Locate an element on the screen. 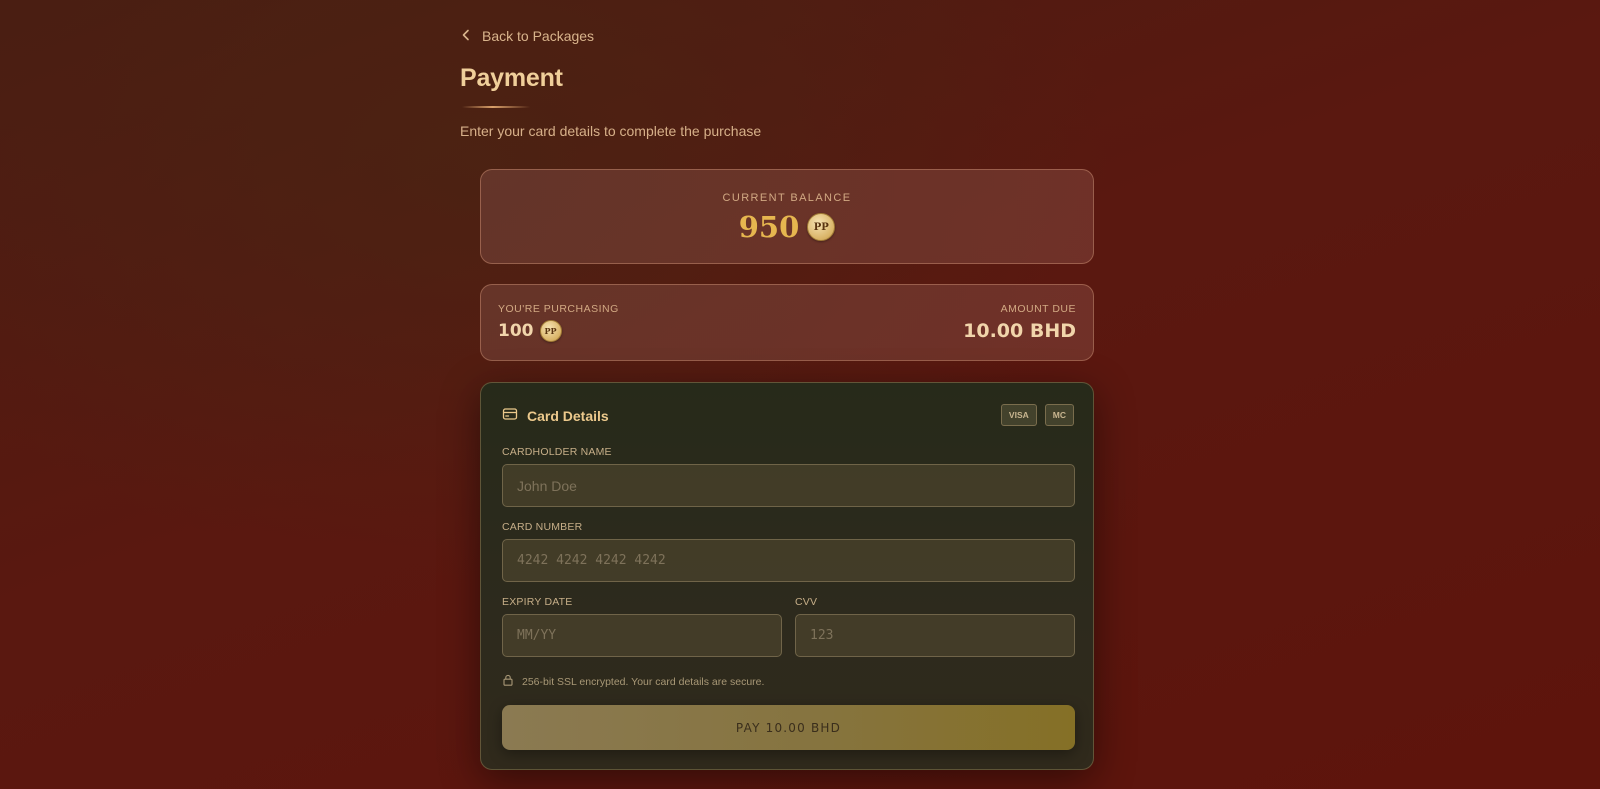  amount-due-value: 10.00 BHD is located at coordinates (1019, 331).